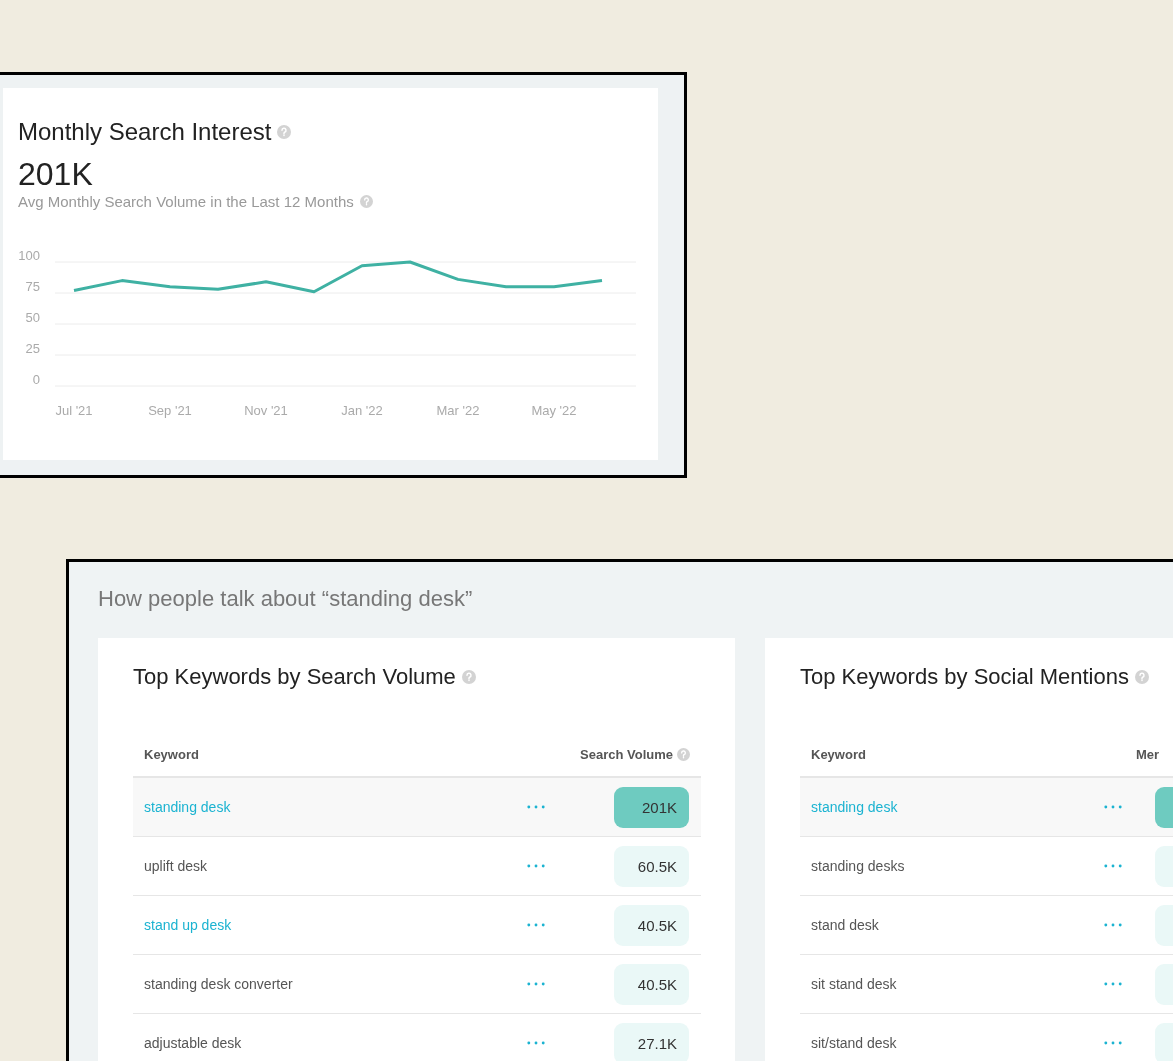  I want to click on keyword-text: adjustable desk, so click(193, 1043).